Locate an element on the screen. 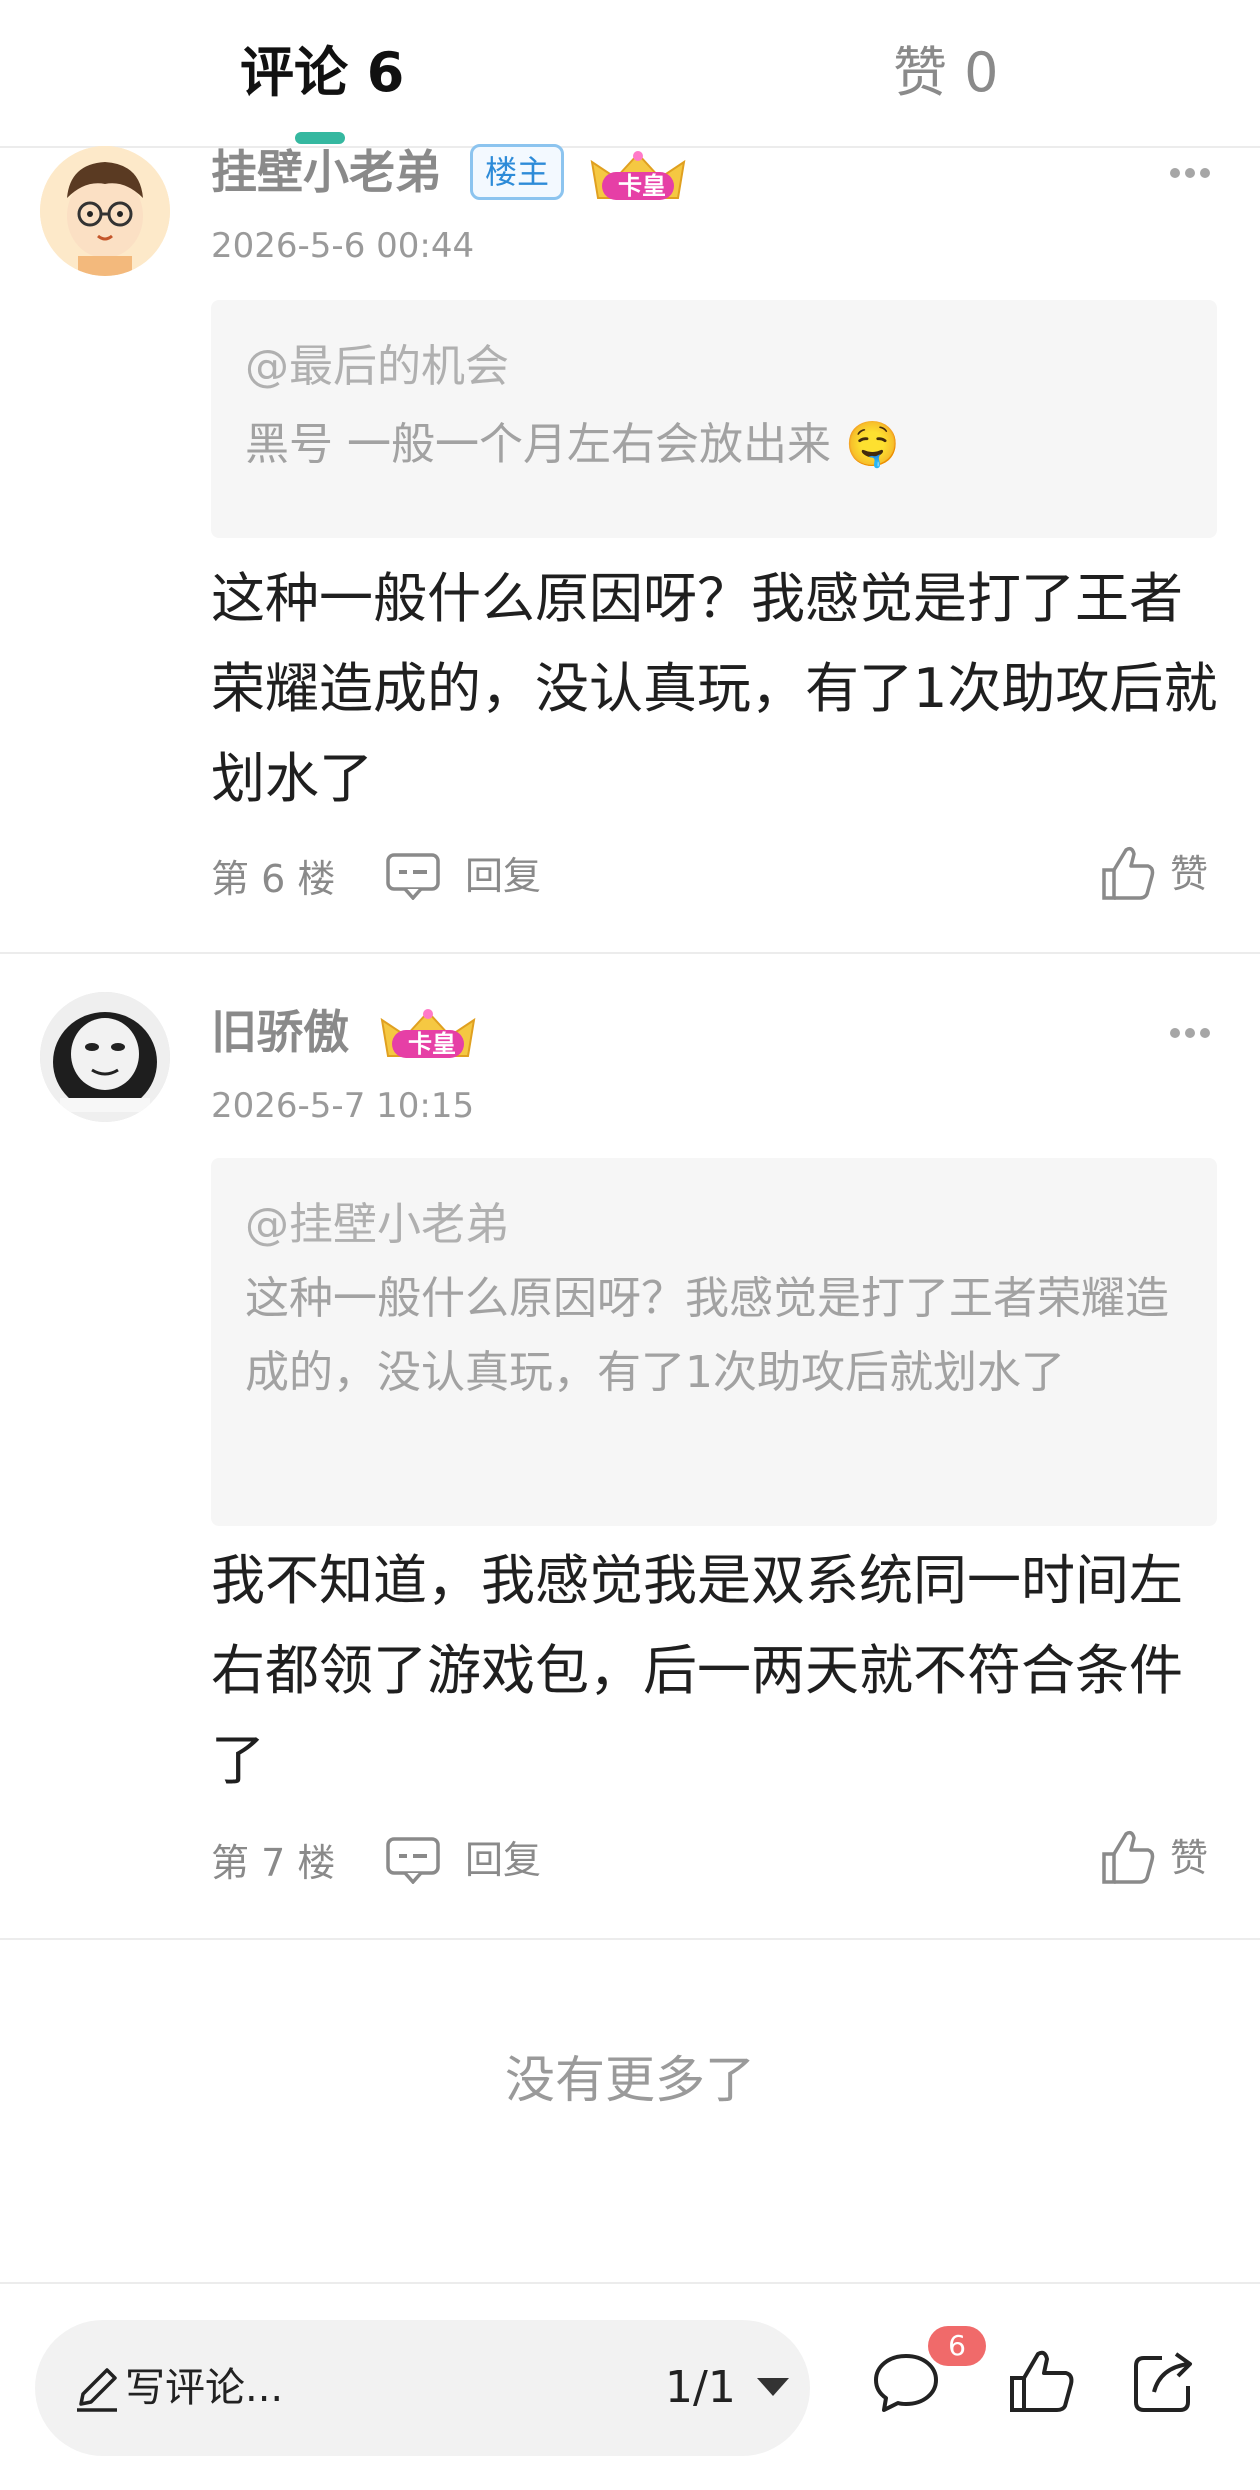  no-more-text: 没有更多了 is located at coordinates (630, 2080).